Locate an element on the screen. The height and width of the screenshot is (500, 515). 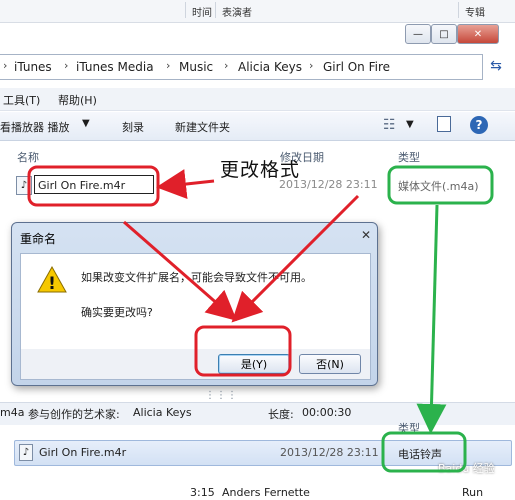
details-artist: Alicia Keys is located at coordinates (162, 412).